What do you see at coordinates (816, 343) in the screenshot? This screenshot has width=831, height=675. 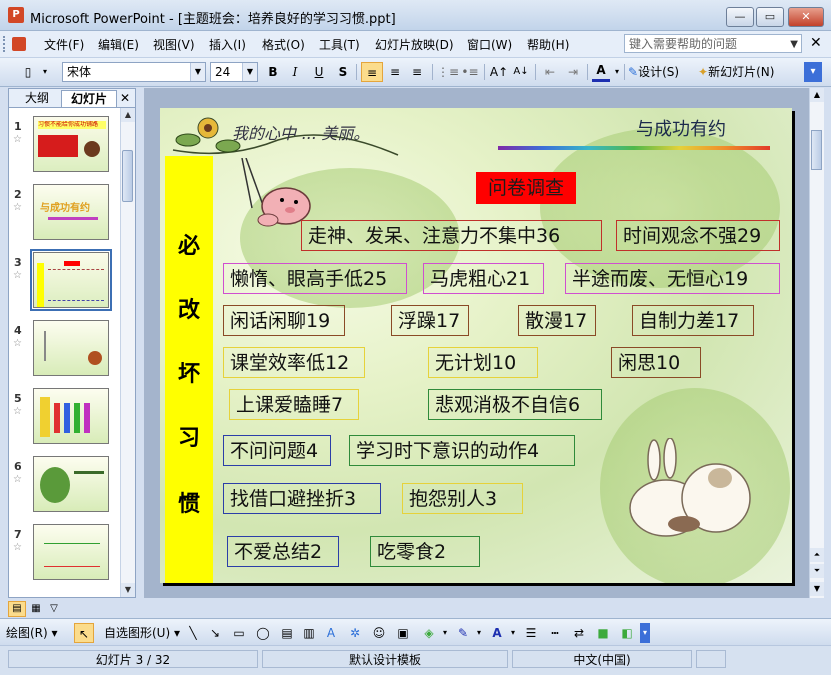 I see `slide-scrollbar: ▲ ⏶ ⏷ ▼` at bounding box center [816, 343].